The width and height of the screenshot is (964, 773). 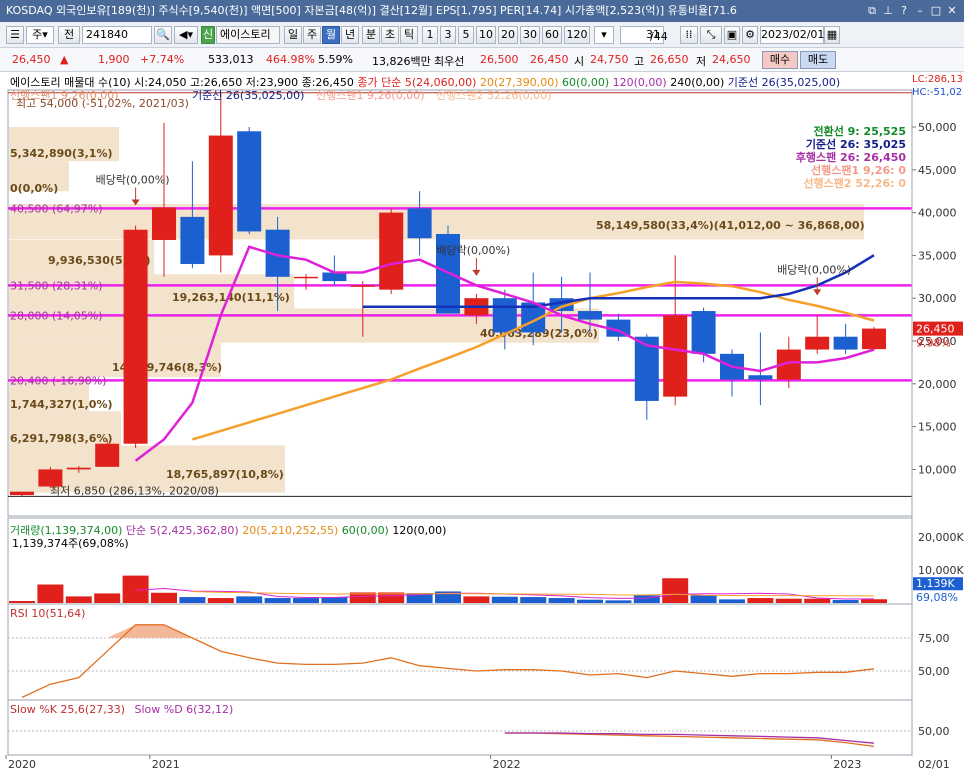 I want to click on ichimoku-legend-item: 선행스팬1 9,26: 0, so click(x=858, y=170).